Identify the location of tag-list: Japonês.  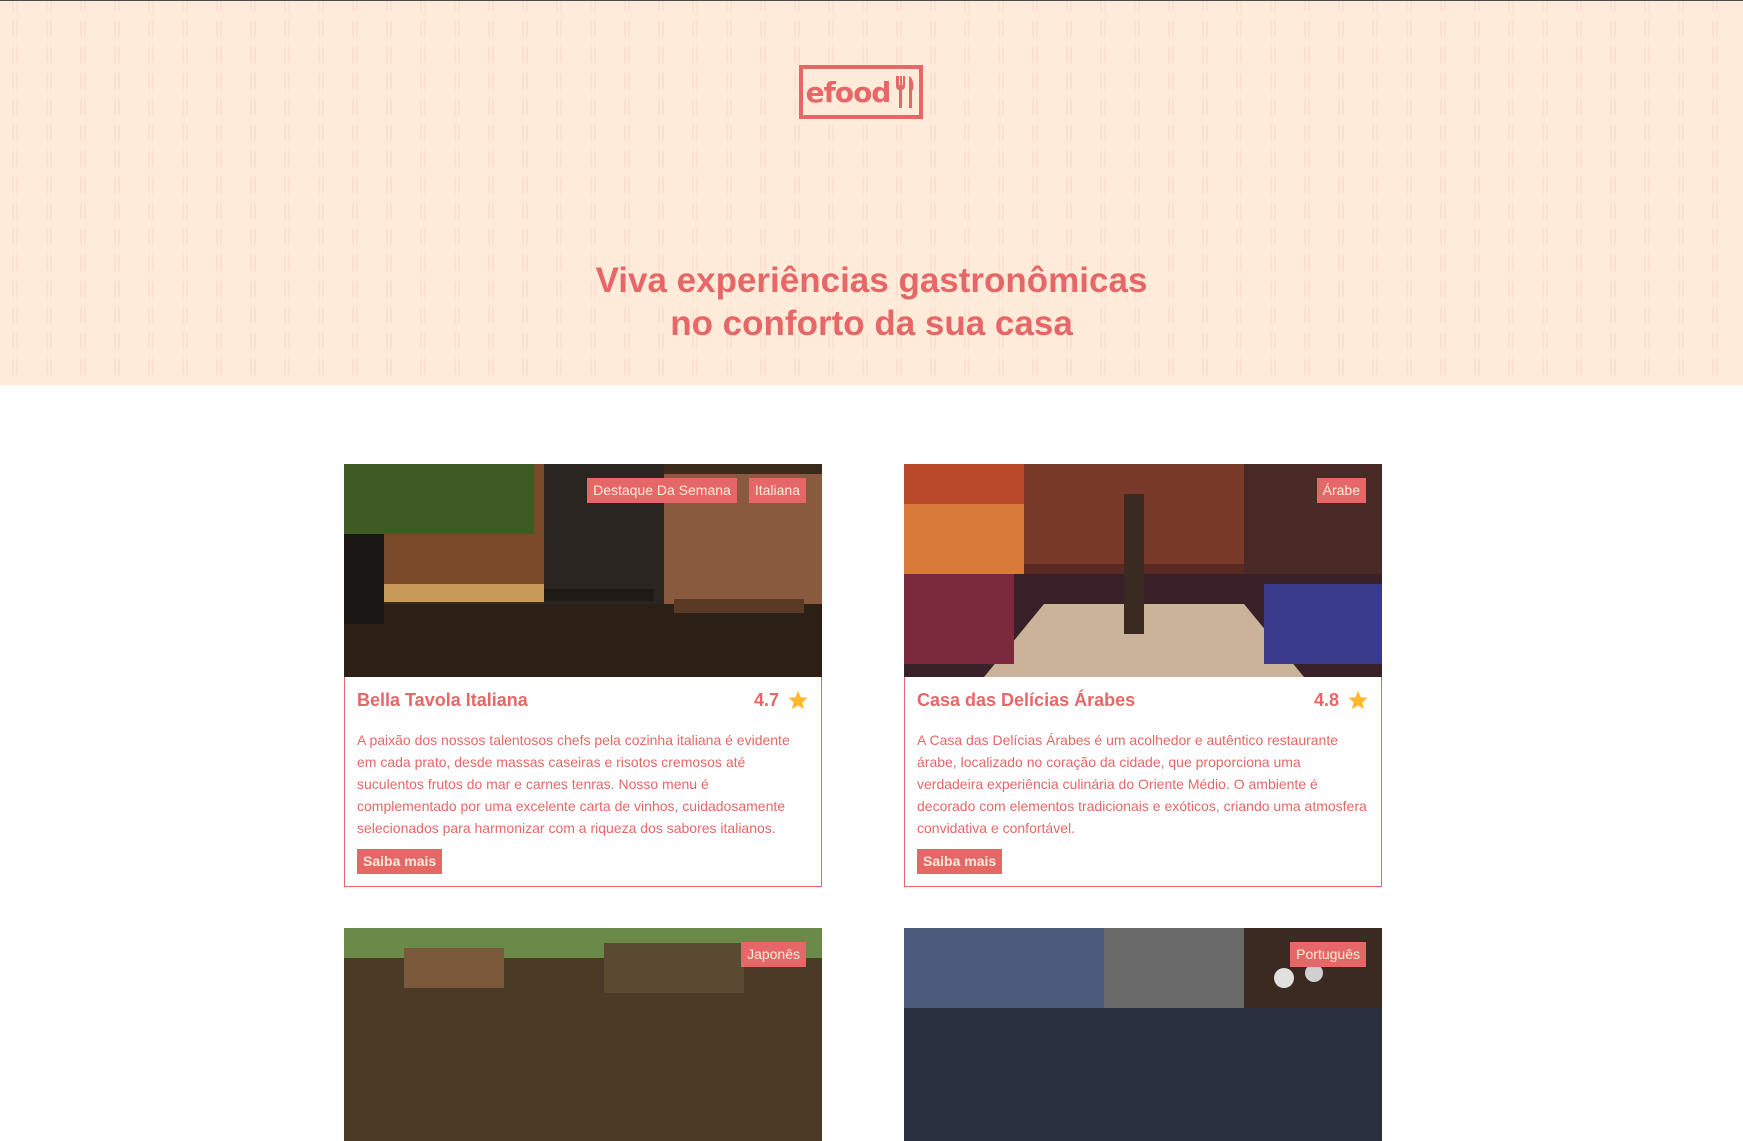
(773, 954).